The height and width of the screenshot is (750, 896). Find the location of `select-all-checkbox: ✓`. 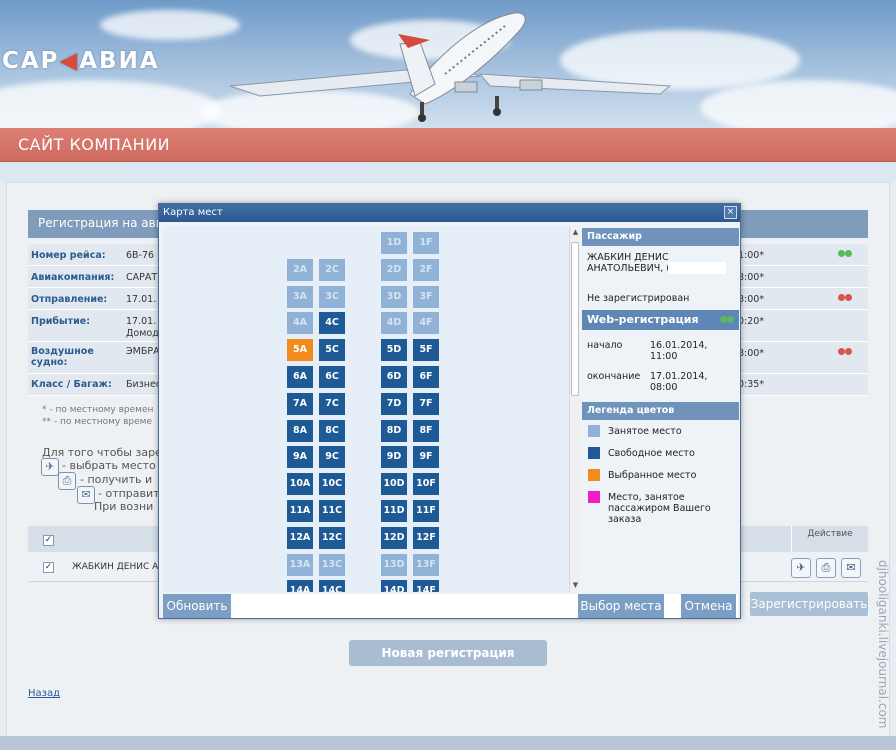

select-all-checkbox: ✓ is located at coordinates (48, 540).